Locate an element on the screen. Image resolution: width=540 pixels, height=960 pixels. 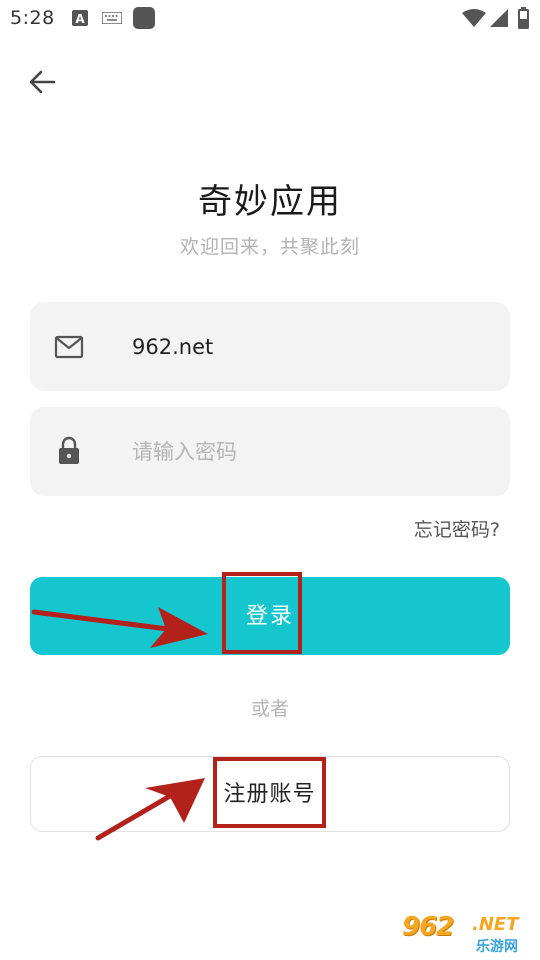
arrow-left-icon is located at coordinates (42, 82).